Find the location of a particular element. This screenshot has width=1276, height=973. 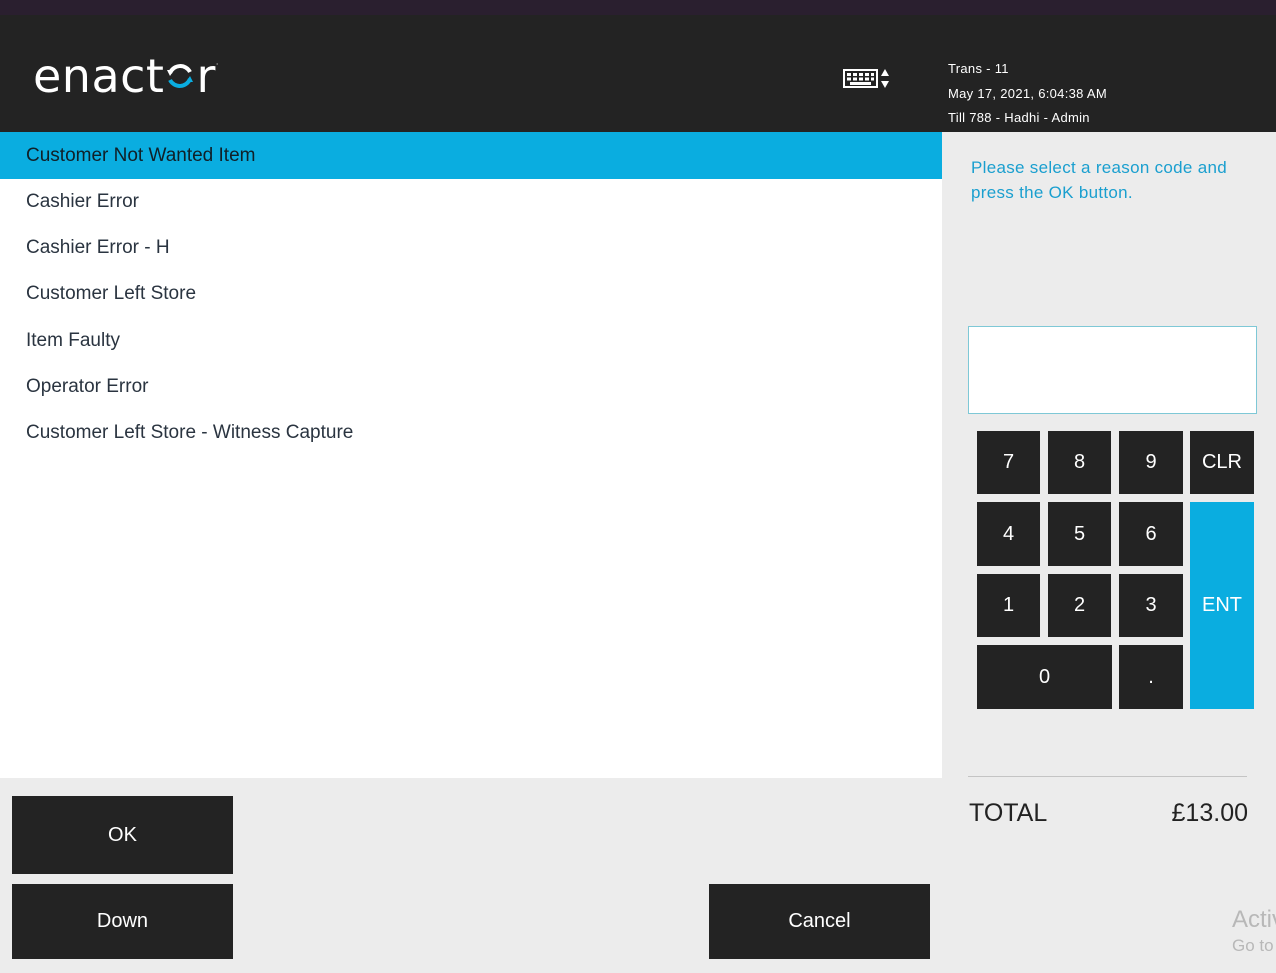

keypad-8-button: 8 is located at coordinates (1079, 462).